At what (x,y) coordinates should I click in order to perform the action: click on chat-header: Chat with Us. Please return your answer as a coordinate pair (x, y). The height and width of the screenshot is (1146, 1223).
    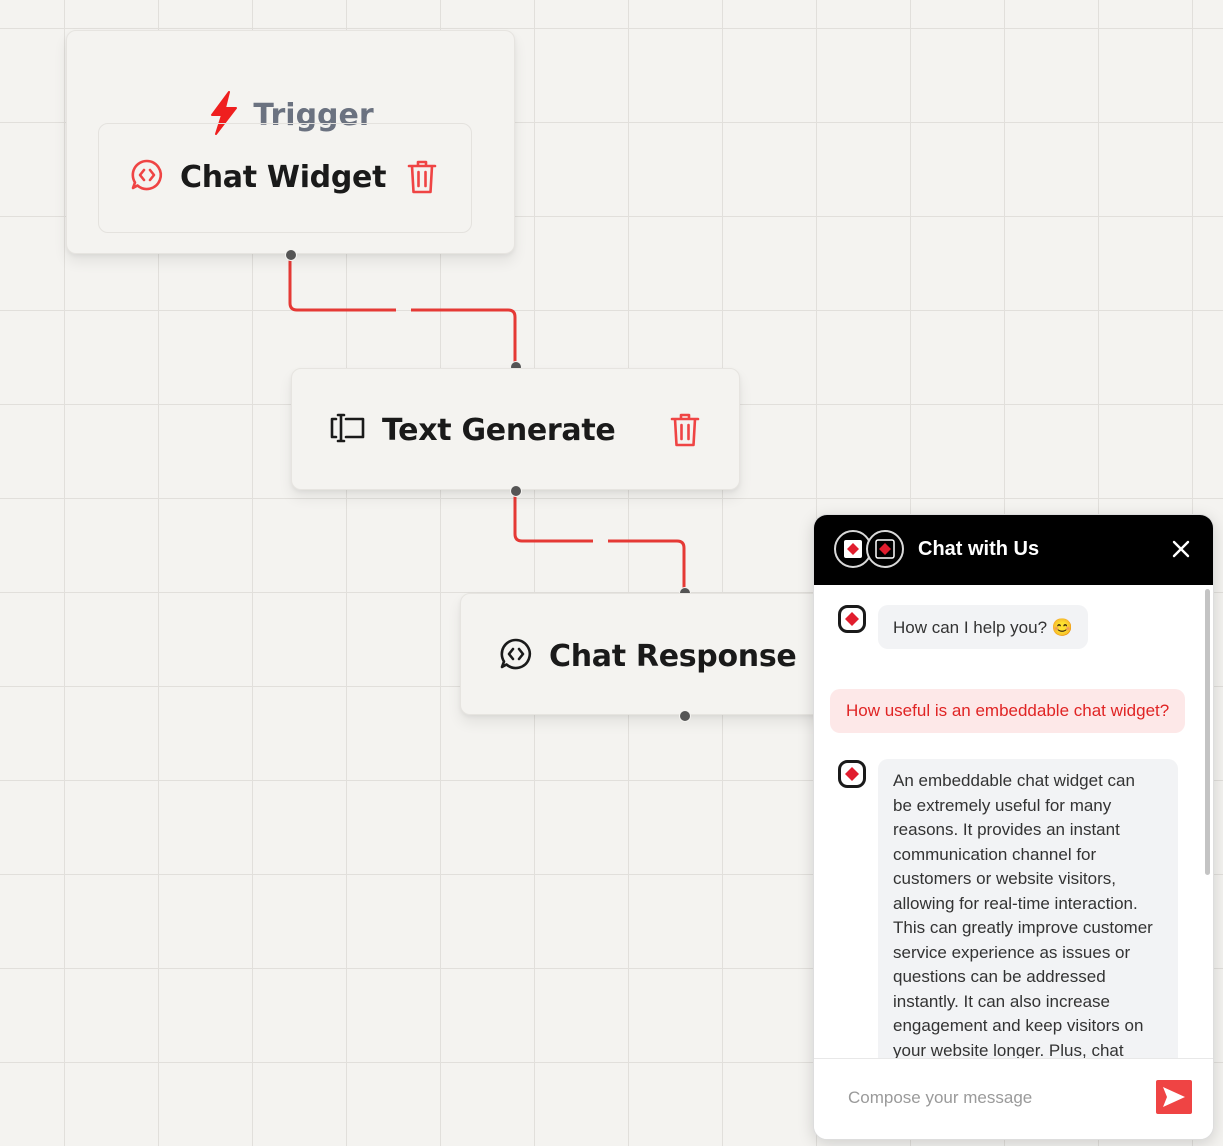
    Looking at the image, I should click on (1013, 550).